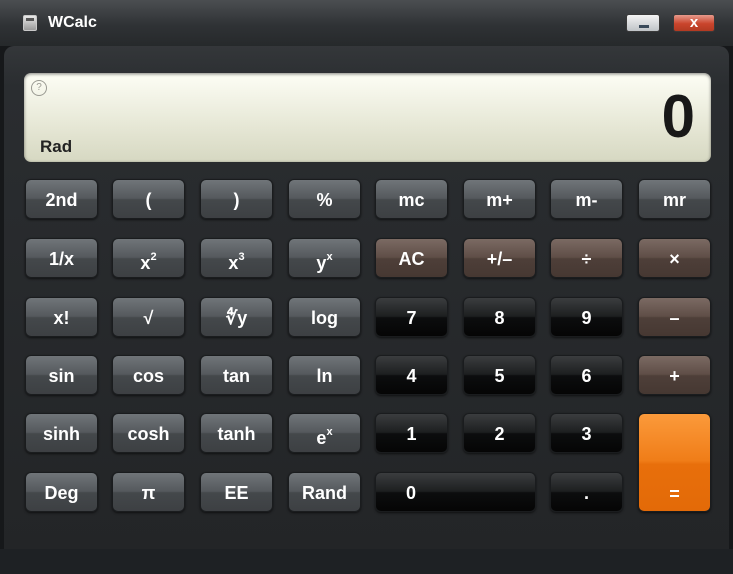 This screenshot has height=574, width=733. Describe the element at coordinates (61, 258) in the screenshot. I see `reciprocal-button: 1/x` at that location.